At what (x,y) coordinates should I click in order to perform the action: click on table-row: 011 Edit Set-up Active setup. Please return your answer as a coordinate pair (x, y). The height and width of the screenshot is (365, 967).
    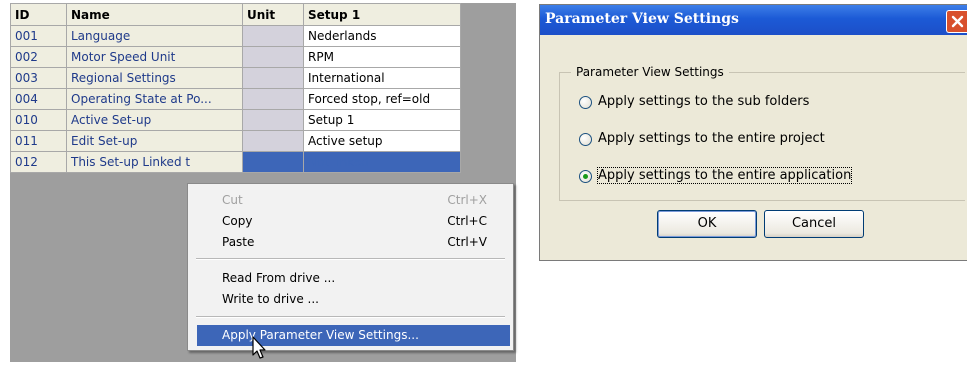
    Looking at the image, I should click on (235, 141).